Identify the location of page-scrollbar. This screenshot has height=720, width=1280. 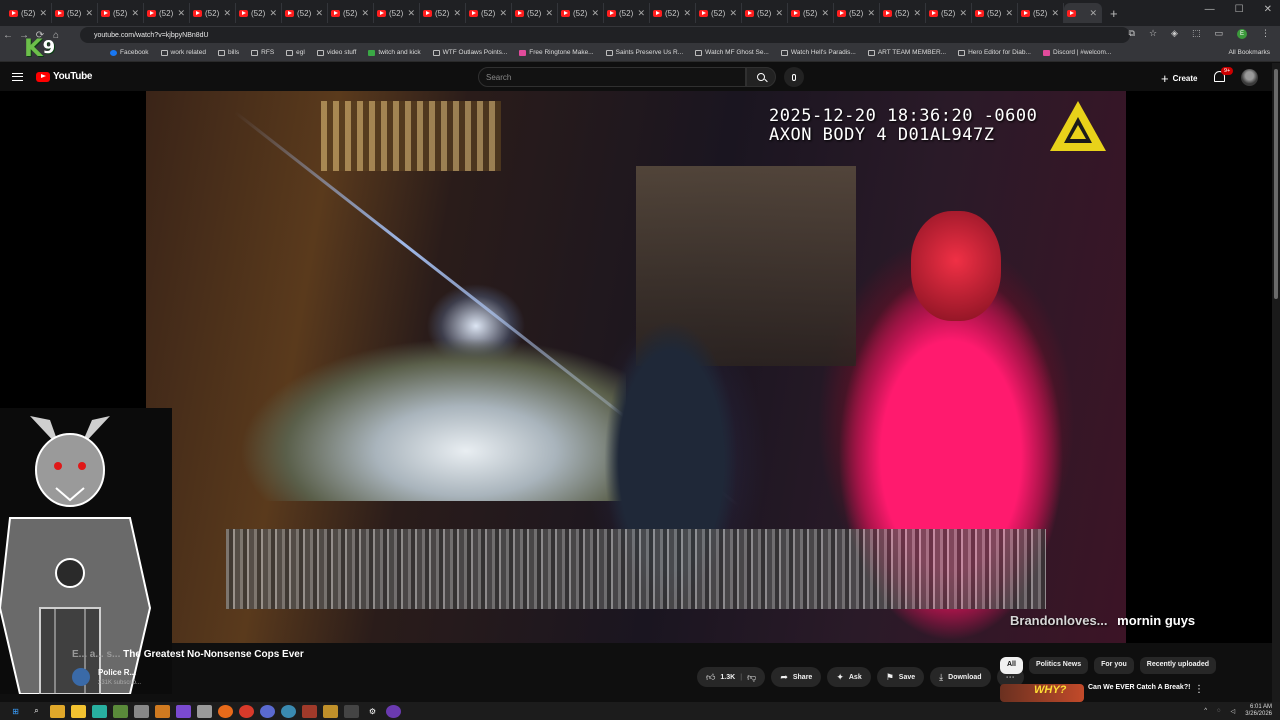
(1276, 383).